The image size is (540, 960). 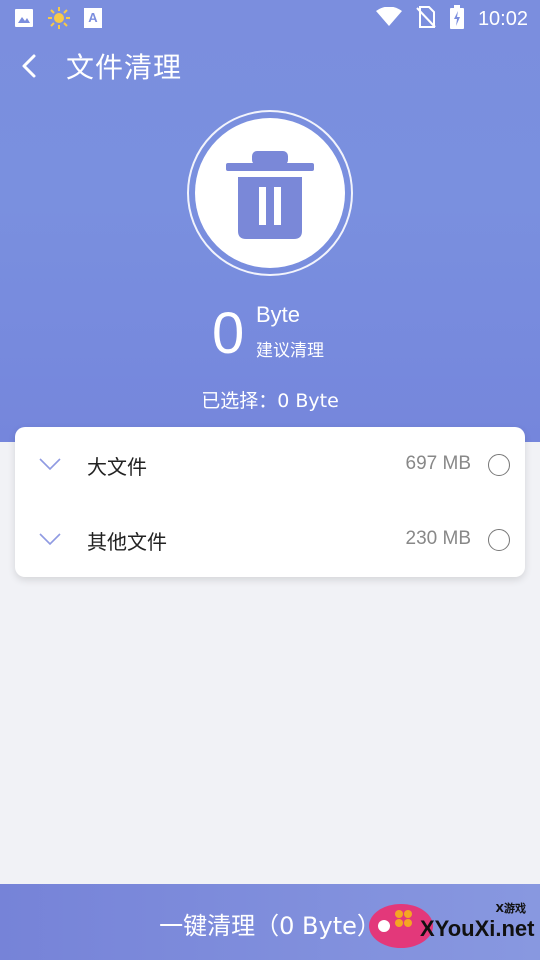 I want to click on status-bar: A 10:02, so click(x=270, y=18).